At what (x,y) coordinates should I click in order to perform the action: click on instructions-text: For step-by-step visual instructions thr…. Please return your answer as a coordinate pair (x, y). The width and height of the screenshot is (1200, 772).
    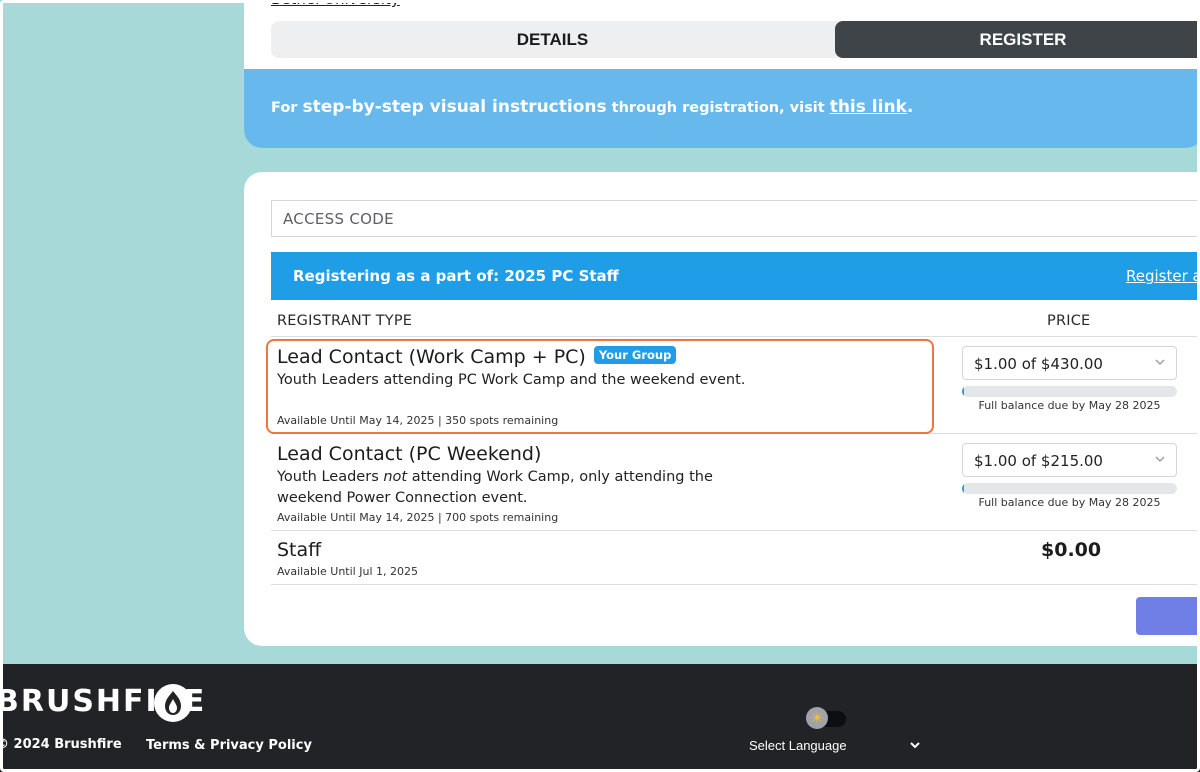
    Looking at the image, I should click on (592, 107).